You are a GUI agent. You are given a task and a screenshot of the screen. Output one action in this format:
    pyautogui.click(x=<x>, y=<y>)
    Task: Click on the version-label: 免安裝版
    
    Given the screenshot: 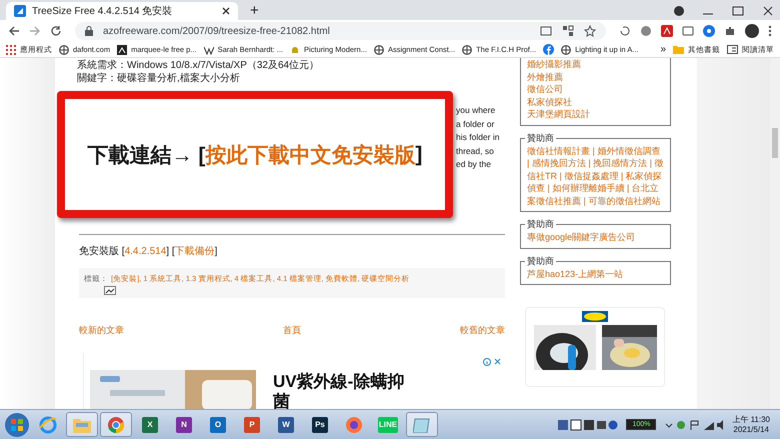 What is the action you would take?
    pyautogui.click(x=99, y=251)
    